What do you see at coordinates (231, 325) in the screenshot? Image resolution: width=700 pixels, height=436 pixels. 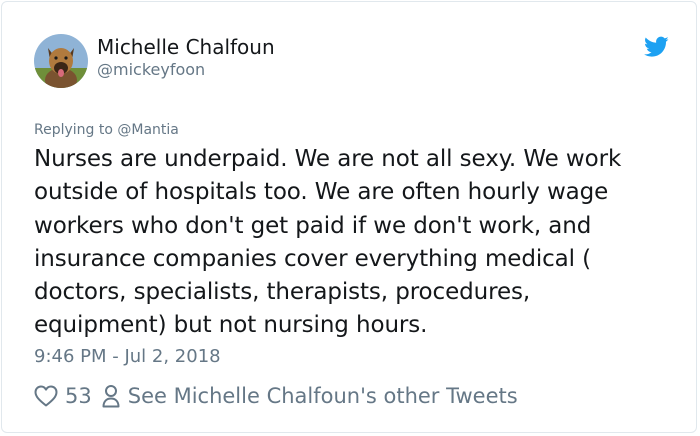 I see `tweet-text-line: equipment) but not nursing hours.` at bounding box center [231, 325].